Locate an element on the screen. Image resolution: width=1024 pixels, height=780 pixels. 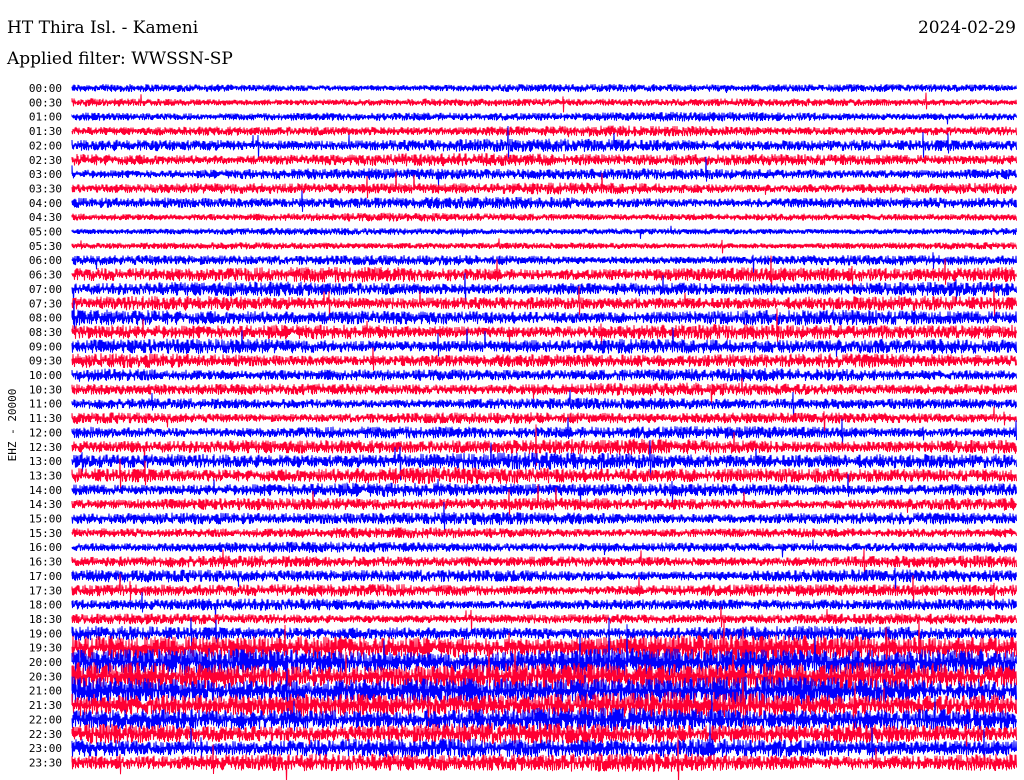
time-tick-label: 03:00 is located at coordinates (45, 174).